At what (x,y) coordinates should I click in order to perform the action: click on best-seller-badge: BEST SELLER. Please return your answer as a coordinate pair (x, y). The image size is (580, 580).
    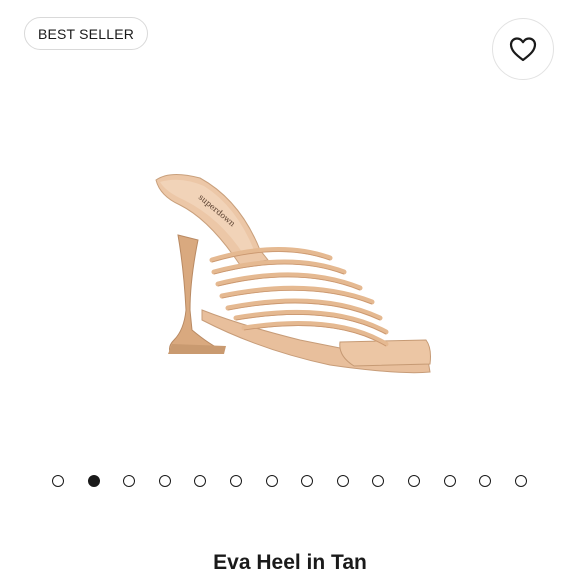
    Looking at the image, I should click on (86, 33).